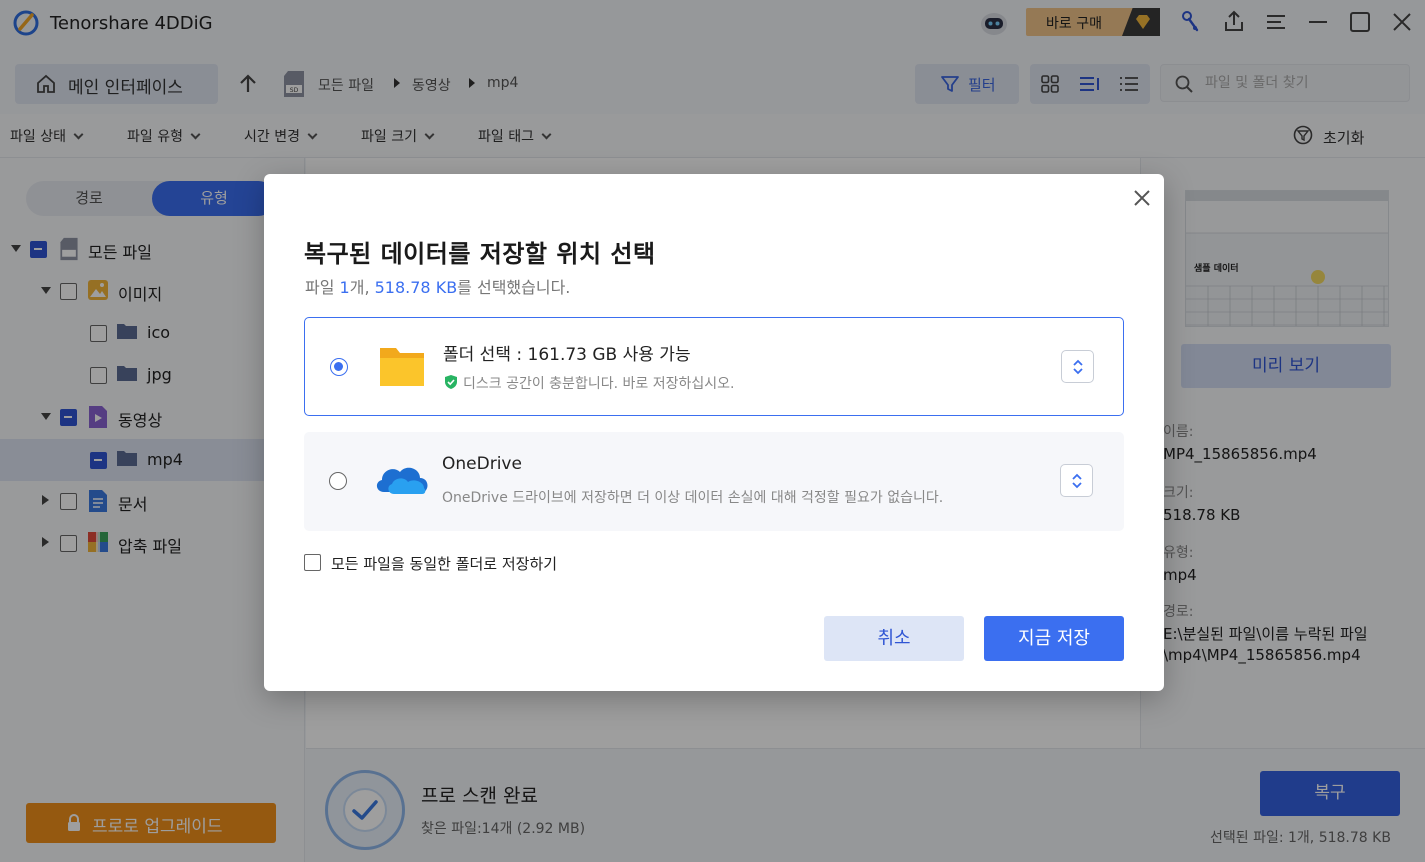 This screenshot has width=1425, height=862. I want to click on subtitle-count: 1, so click(344, 287).